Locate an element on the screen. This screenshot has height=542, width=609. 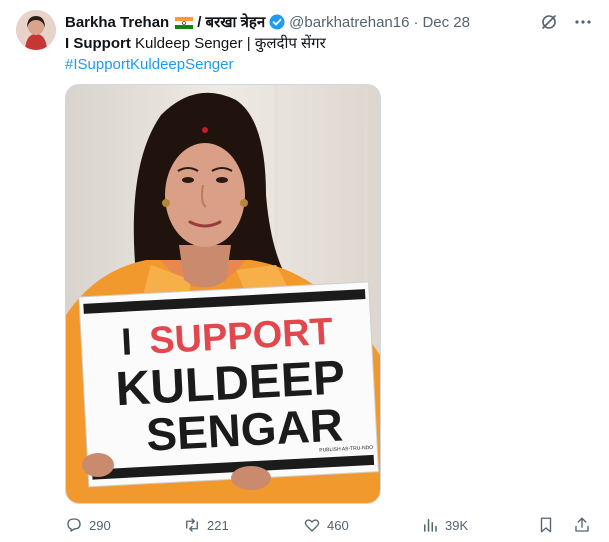
author-name: Barkha Trehan is located at coordinates (117, 22).